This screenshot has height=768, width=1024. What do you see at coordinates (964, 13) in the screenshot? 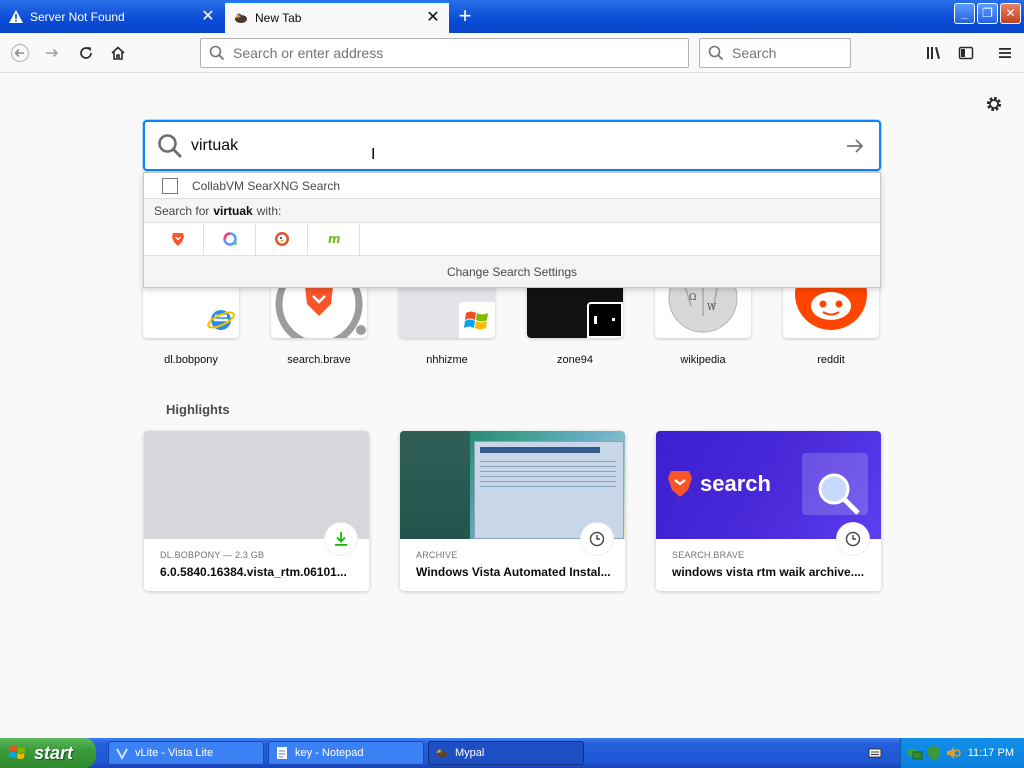
I see `minimize-button: _` at bounding box center [964, 13].